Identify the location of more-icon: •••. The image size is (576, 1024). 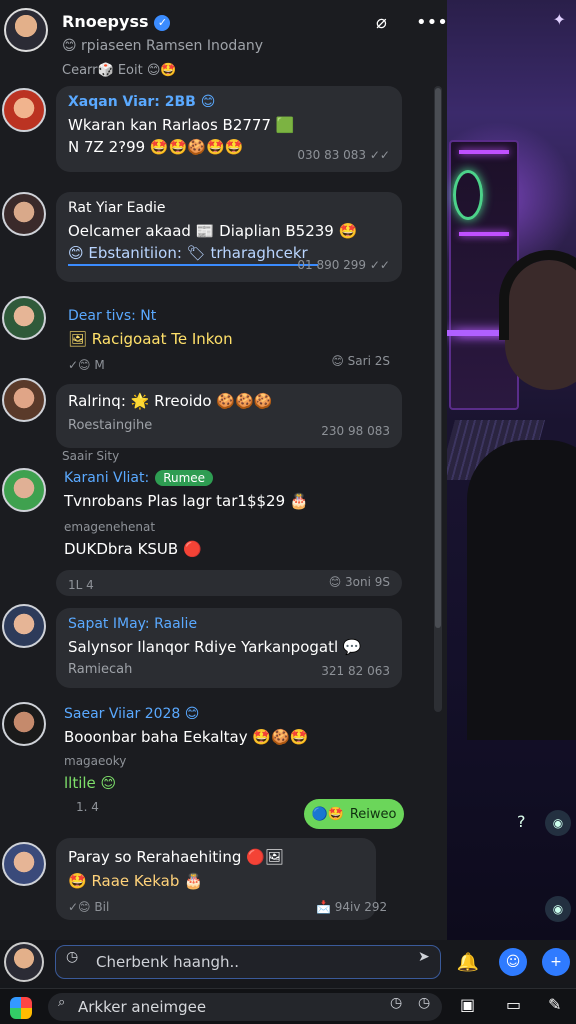
(432, 22).